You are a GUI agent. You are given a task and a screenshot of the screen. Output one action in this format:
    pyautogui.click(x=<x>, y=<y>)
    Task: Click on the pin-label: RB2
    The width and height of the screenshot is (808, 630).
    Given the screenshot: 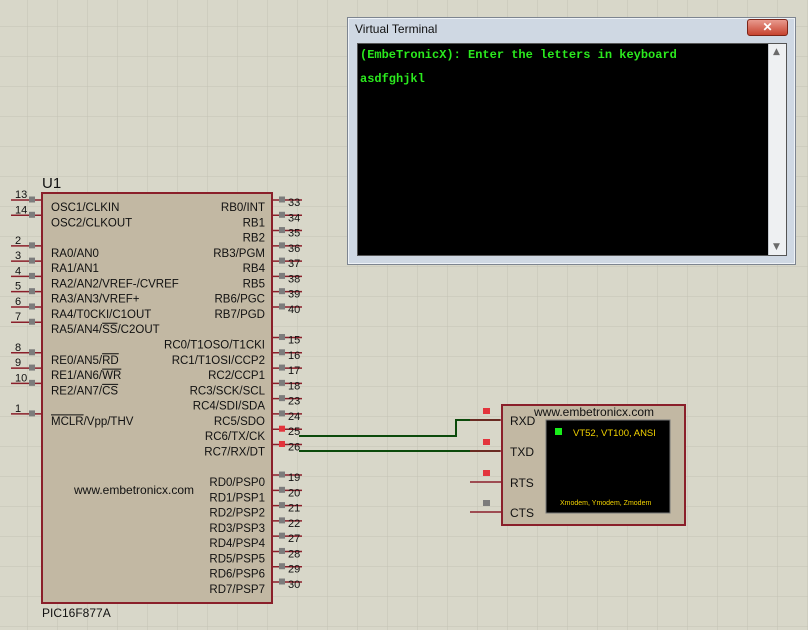 What is the action you would take?
    pyautogui.click(x=254, y=239)
    